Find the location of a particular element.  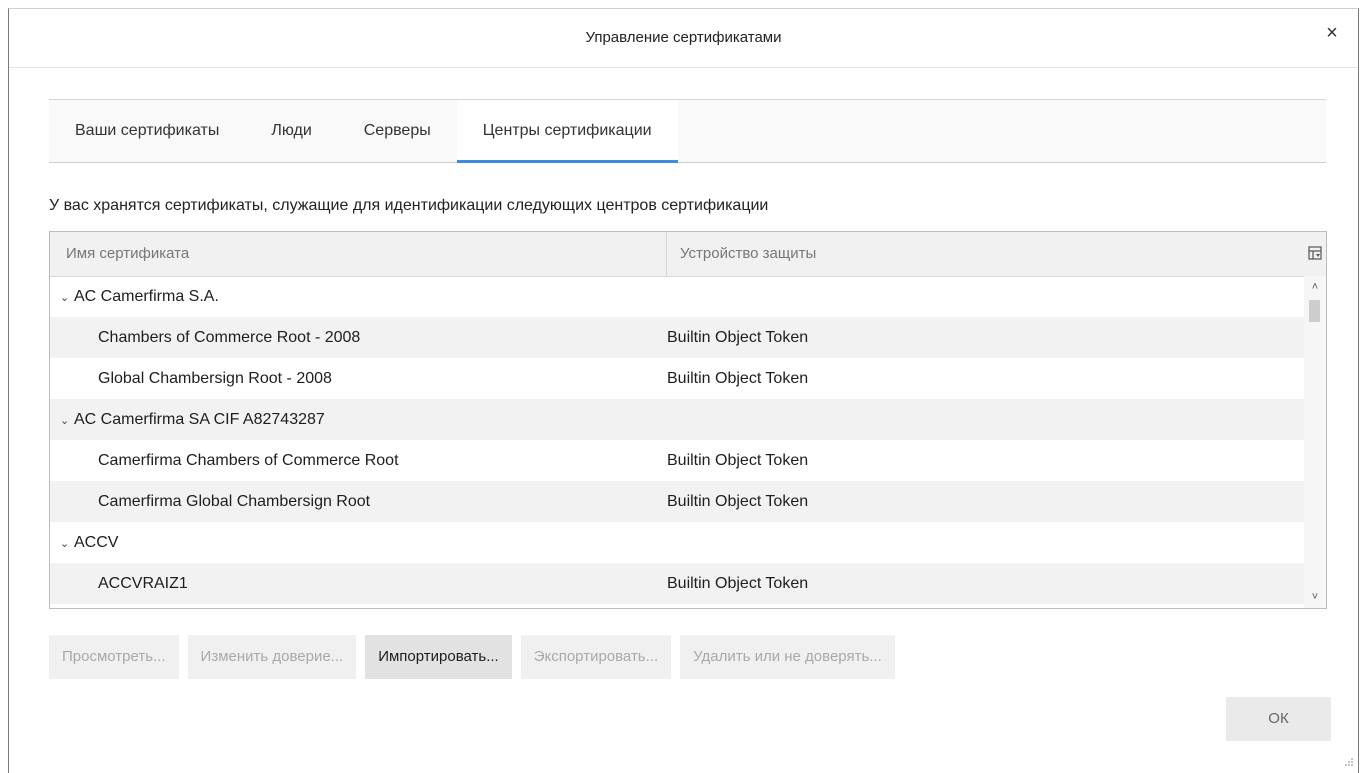

cert-name: Chambers of Commerce Root - 2008 is located at coordinates (229, 337).